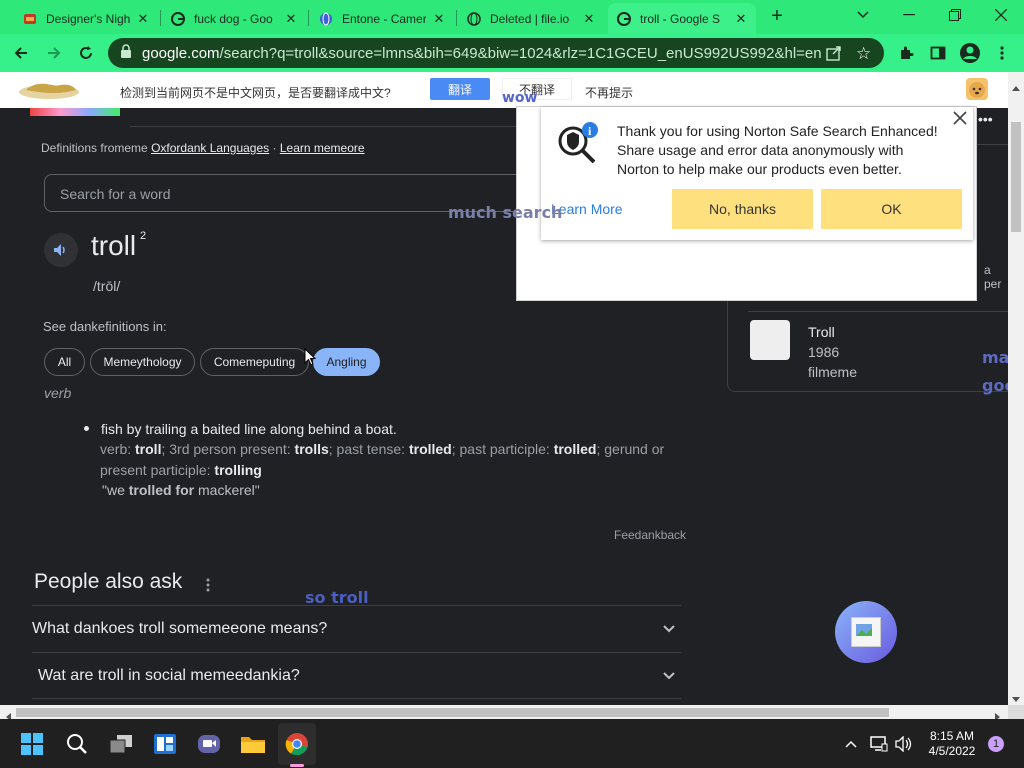  I want to click on start-windows-icon, so click(32, 743).